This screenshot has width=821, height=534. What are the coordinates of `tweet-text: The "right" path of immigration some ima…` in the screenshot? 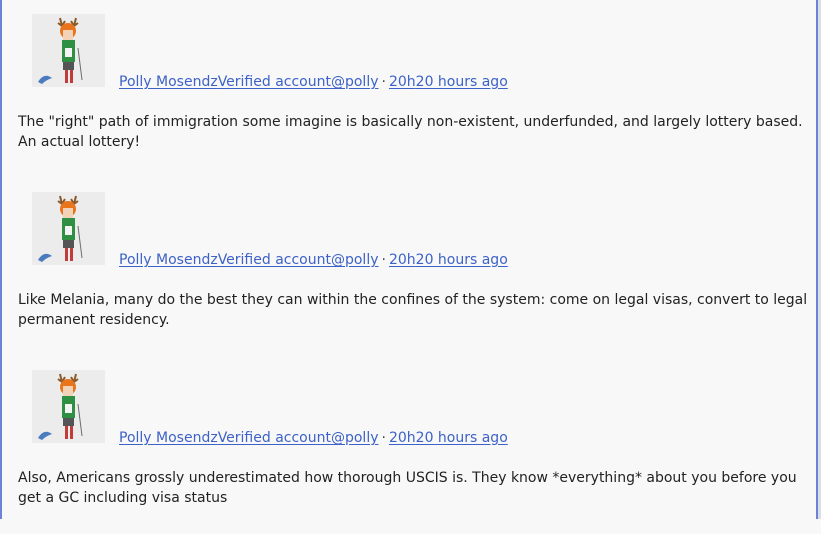 It's located at (410, 132).